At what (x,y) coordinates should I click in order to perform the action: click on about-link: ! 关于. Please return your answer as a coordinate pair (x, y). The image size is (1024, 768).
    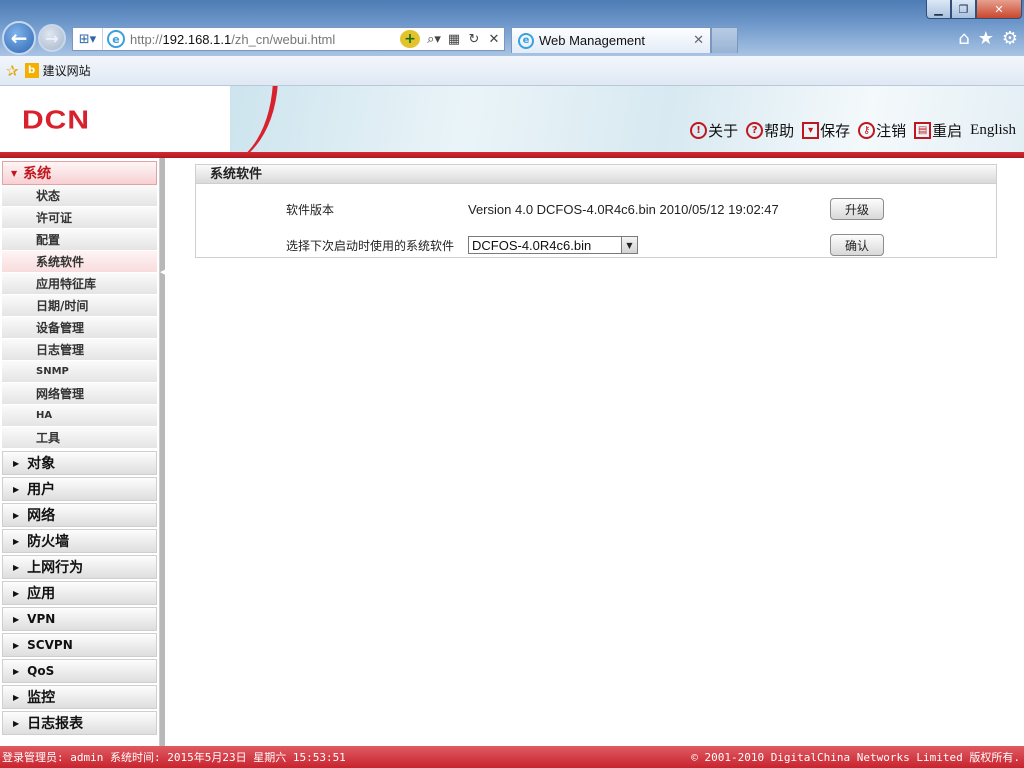
    Looking at the image, I should click on (714, 130).